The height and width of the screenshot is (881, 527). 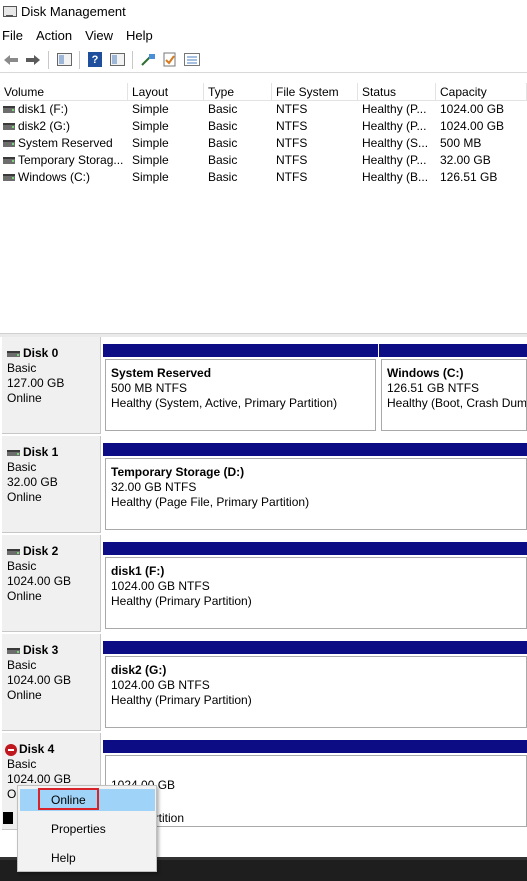 What do you see at coordinates (117, 60) in the screenshot?
I see `properties-icon` at bounding box center [117, 60].